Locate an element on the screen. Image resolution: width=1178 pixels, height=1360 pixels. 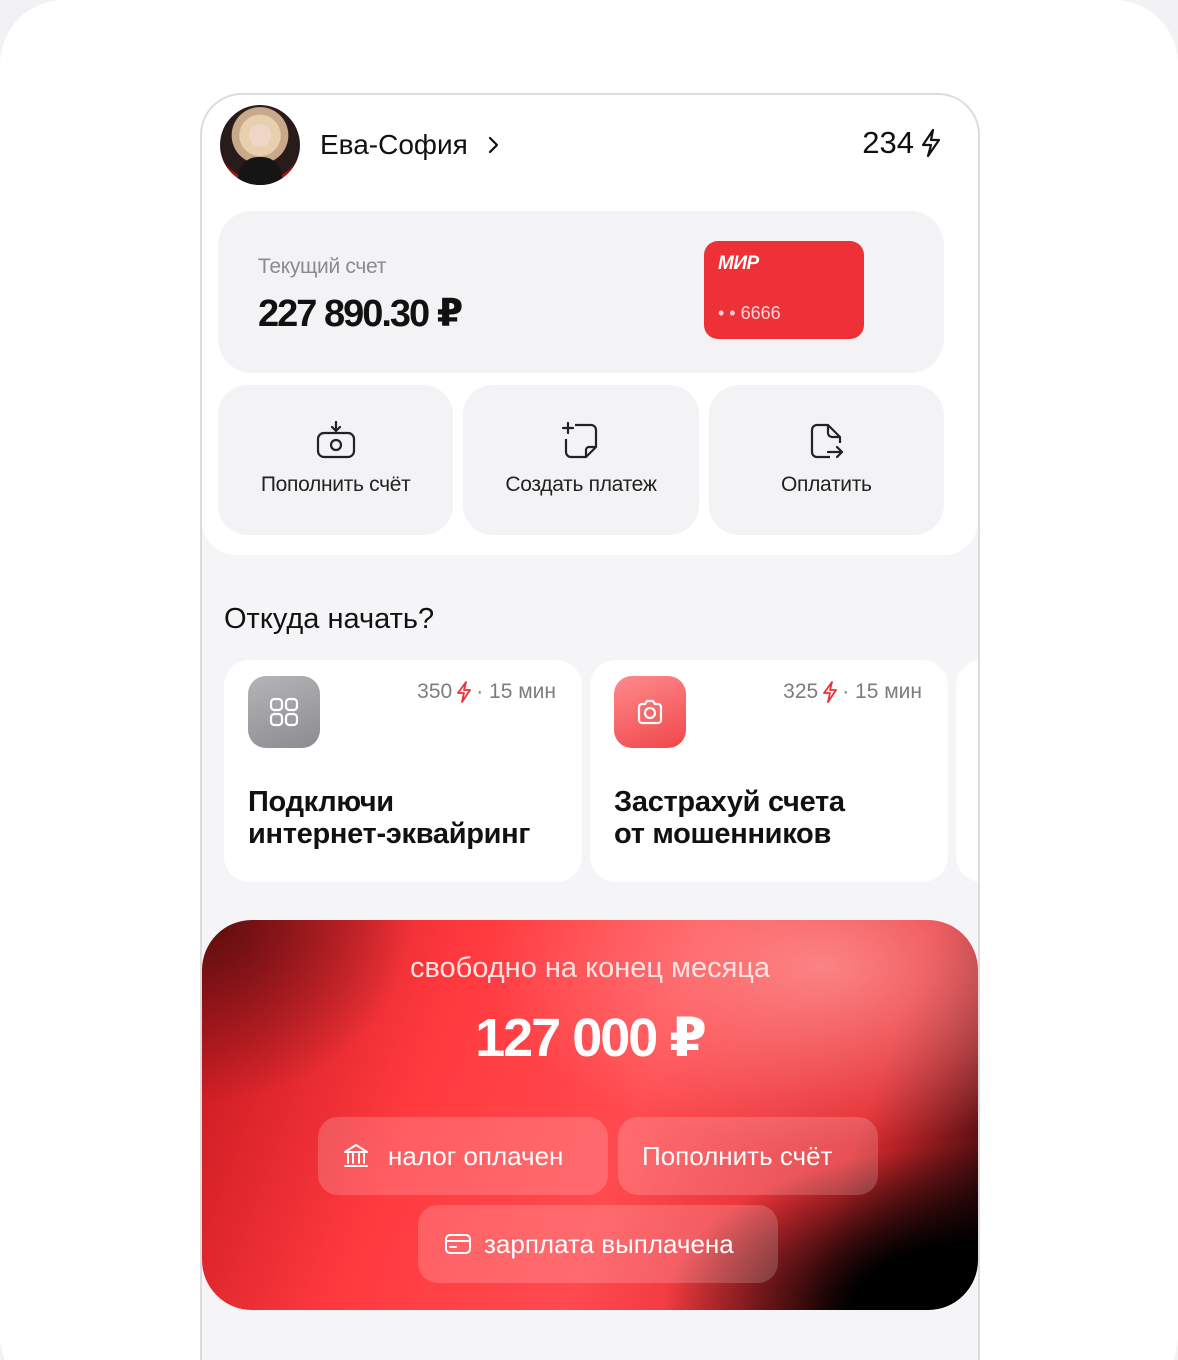
document-plus-icon is located at coordinates (579, 440).